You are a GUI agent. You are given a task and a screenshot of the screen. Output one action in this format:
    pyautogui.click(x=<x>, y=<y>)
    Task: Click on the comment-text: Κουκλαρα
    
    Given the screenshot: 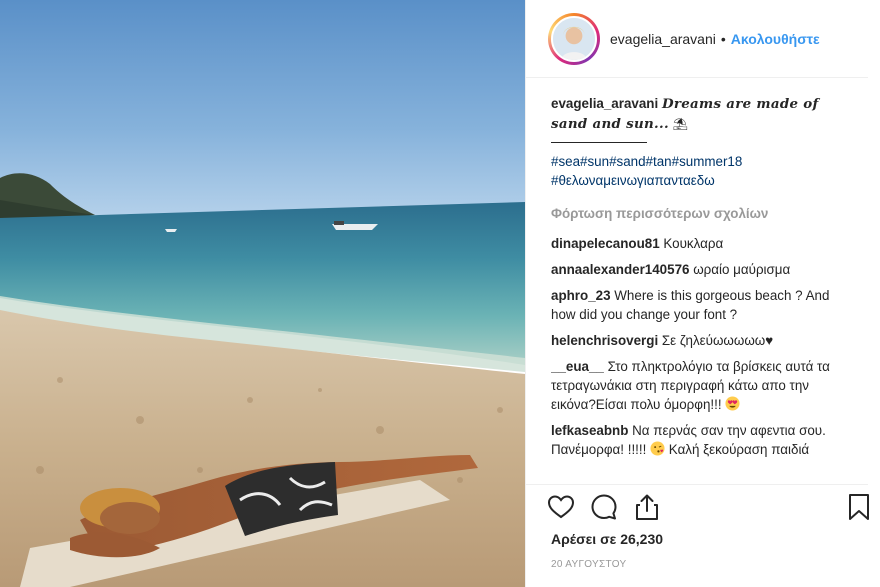 What is the action you would take?
    pyautogui.click(x=693, y=243)
    